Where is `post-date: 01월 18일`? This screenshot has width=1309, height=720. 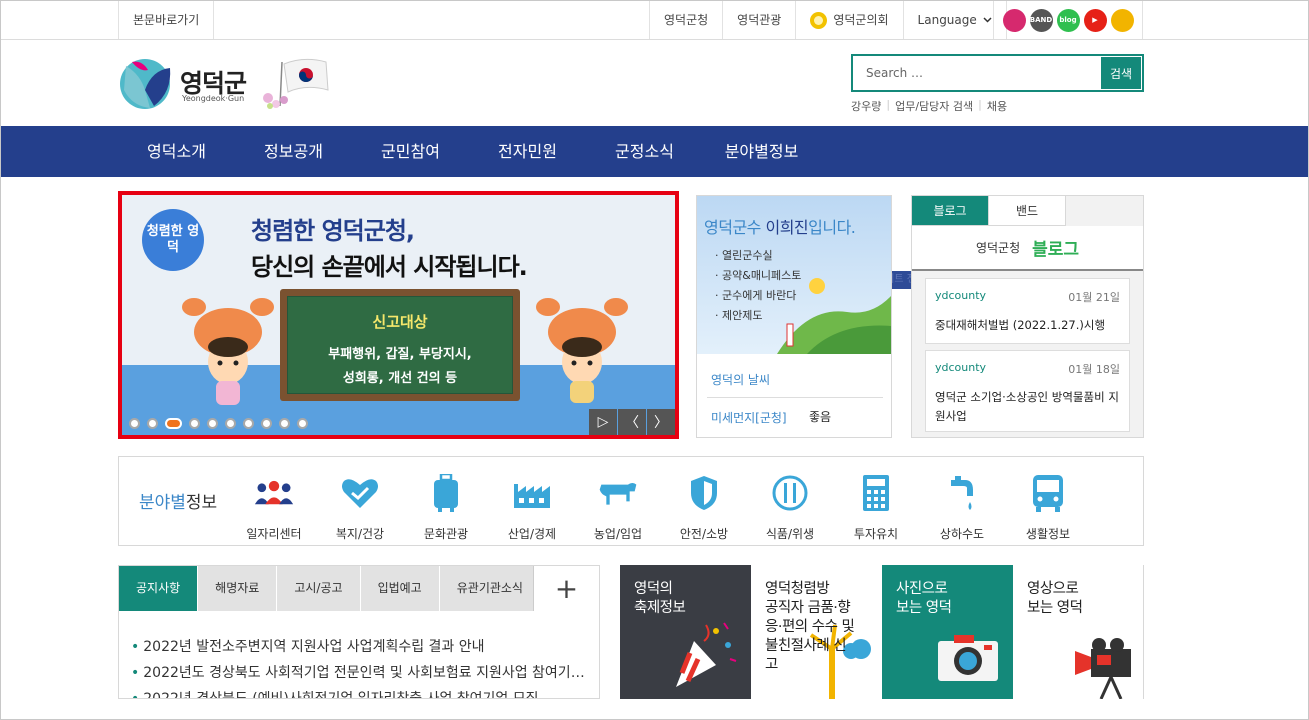
post-date: 01월 18일 is located at coordinates (1094, 369).